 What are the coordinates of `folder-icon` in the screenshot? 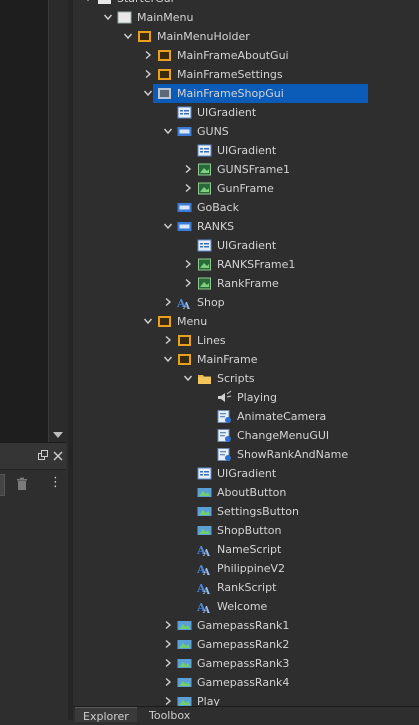 It's located at (204, 378).